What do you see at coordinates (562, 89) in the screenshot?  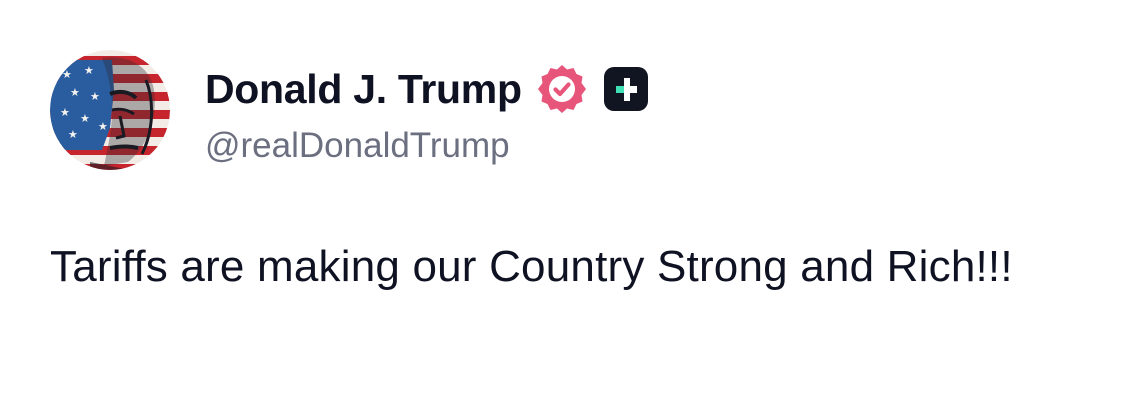 I see `verified-badge-icon` at bounding box center [562, 89].